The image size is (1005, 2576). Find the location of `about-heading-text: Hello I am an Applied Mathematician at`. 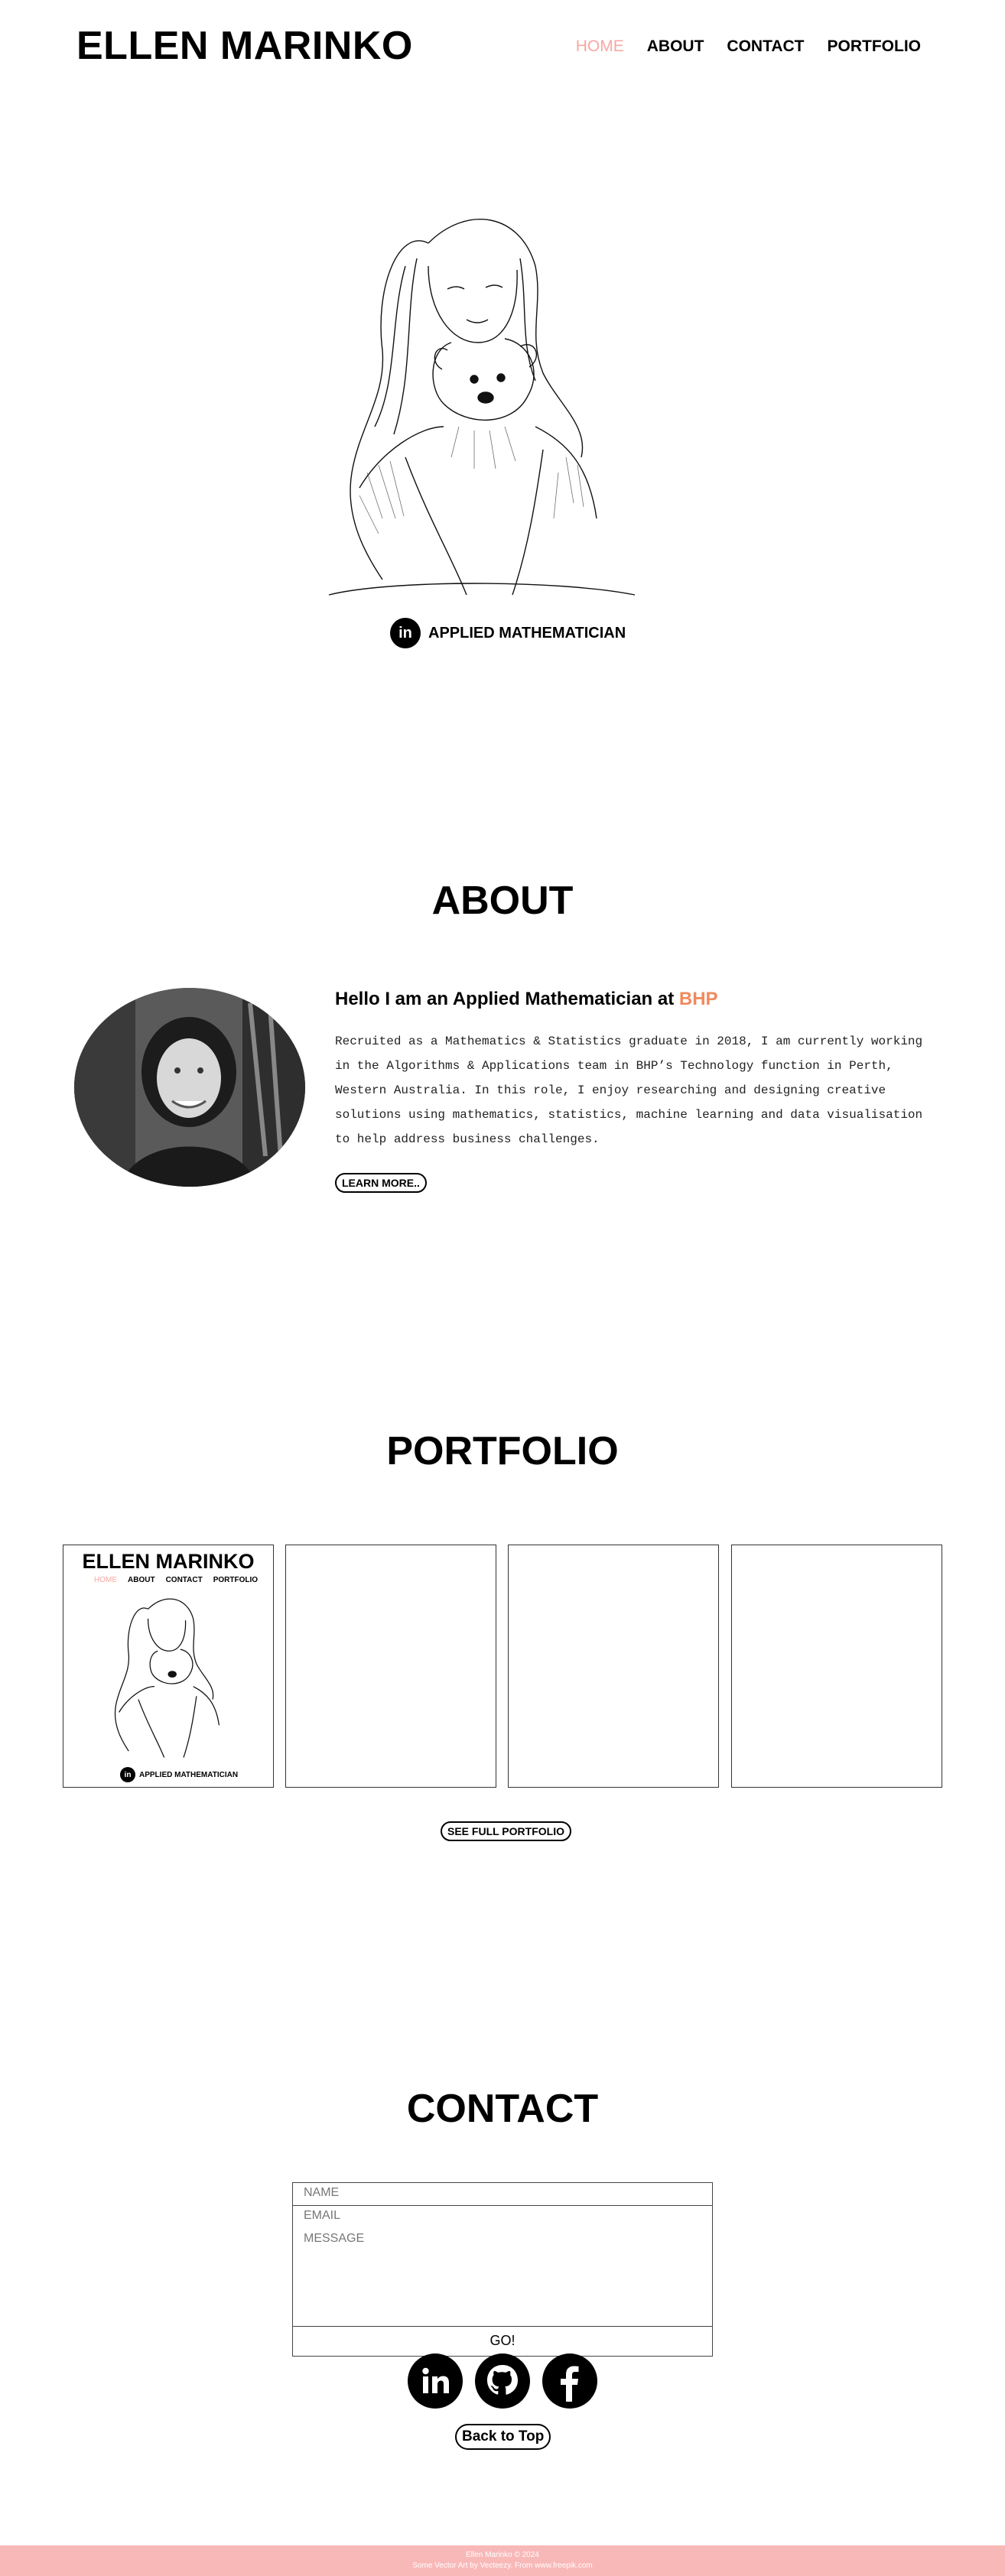

about-heading-text: Hello I am an Applied Mathematician at is located at coordinates (507, 999).